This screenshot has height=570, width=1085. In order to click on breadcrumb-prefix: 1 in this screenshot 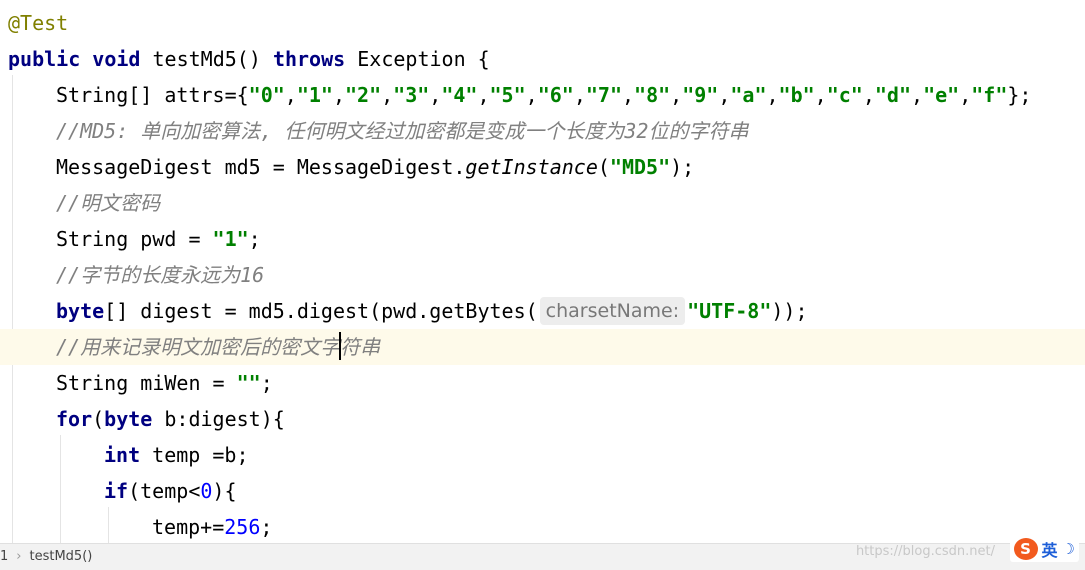, I will do `click(4, 556)`.